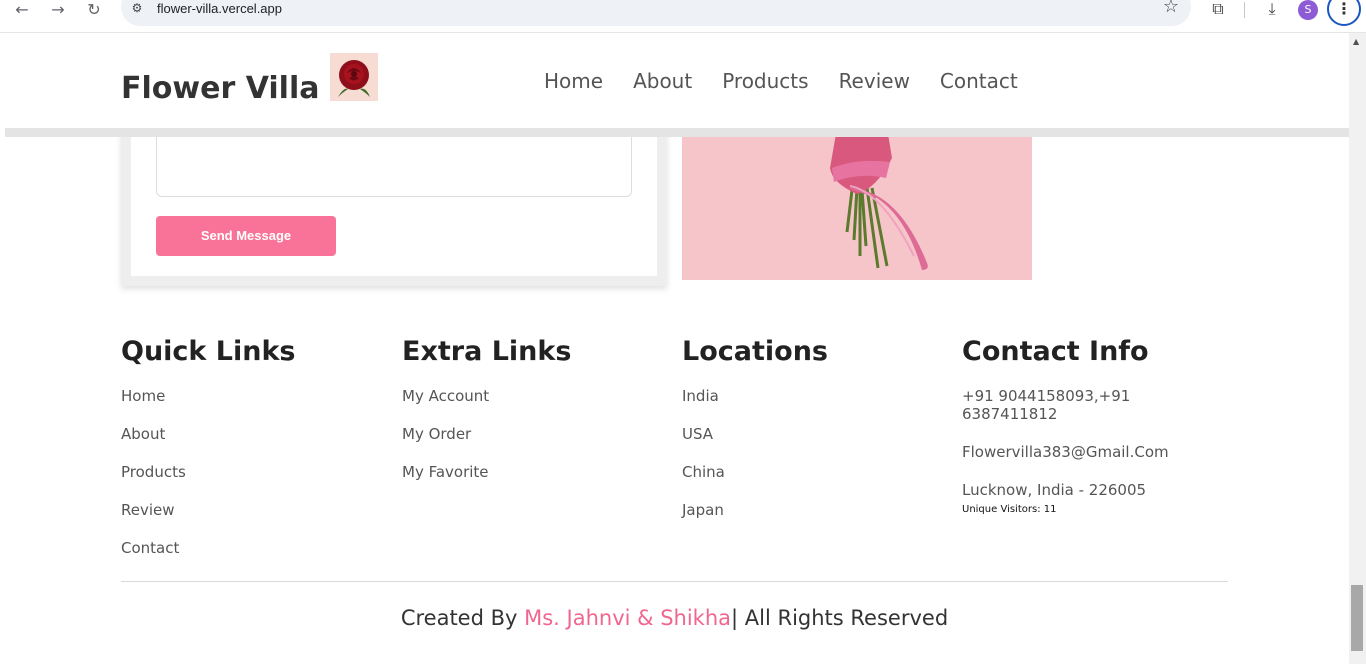 The width and height of the screenshot is (1366, 664). Describe the element at coordinates (1356, 41) in the screenshot. I see `scroll-up-arrow-icon: ▲` at that location.